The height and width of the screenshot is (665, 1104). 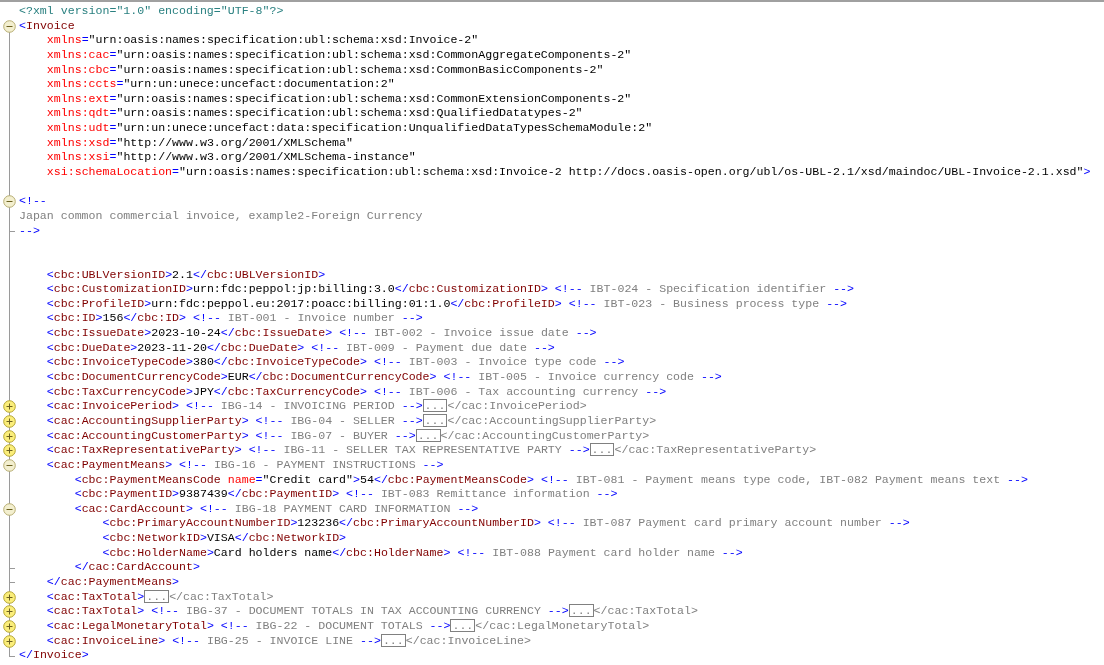 What do you see at coordinates (230, 158) in the screenshot?
I see `code-line: xmlns:xsi="http://www.w3.org/2001/XMLSchema-instance"` at bounding box center [230, 158].